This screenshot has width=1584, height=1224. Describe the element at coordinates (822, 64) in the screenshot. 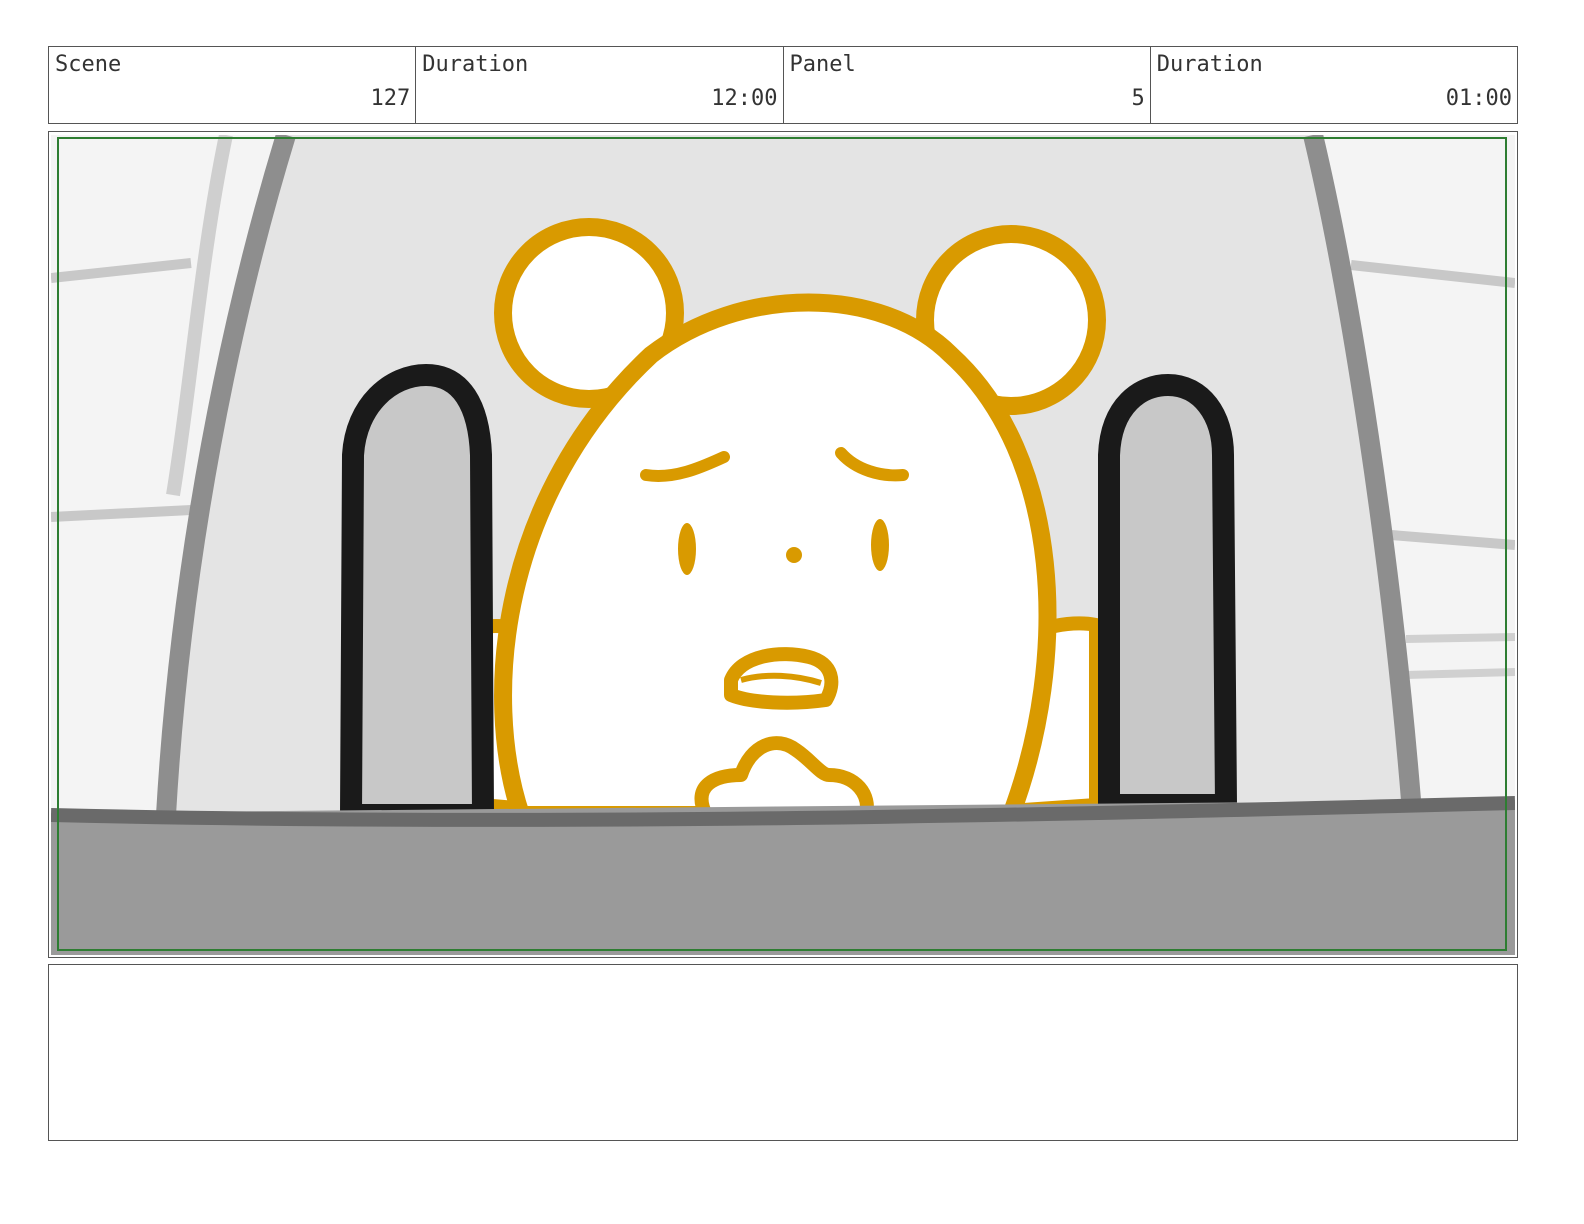

I see `panel-label: Panel` at that location.